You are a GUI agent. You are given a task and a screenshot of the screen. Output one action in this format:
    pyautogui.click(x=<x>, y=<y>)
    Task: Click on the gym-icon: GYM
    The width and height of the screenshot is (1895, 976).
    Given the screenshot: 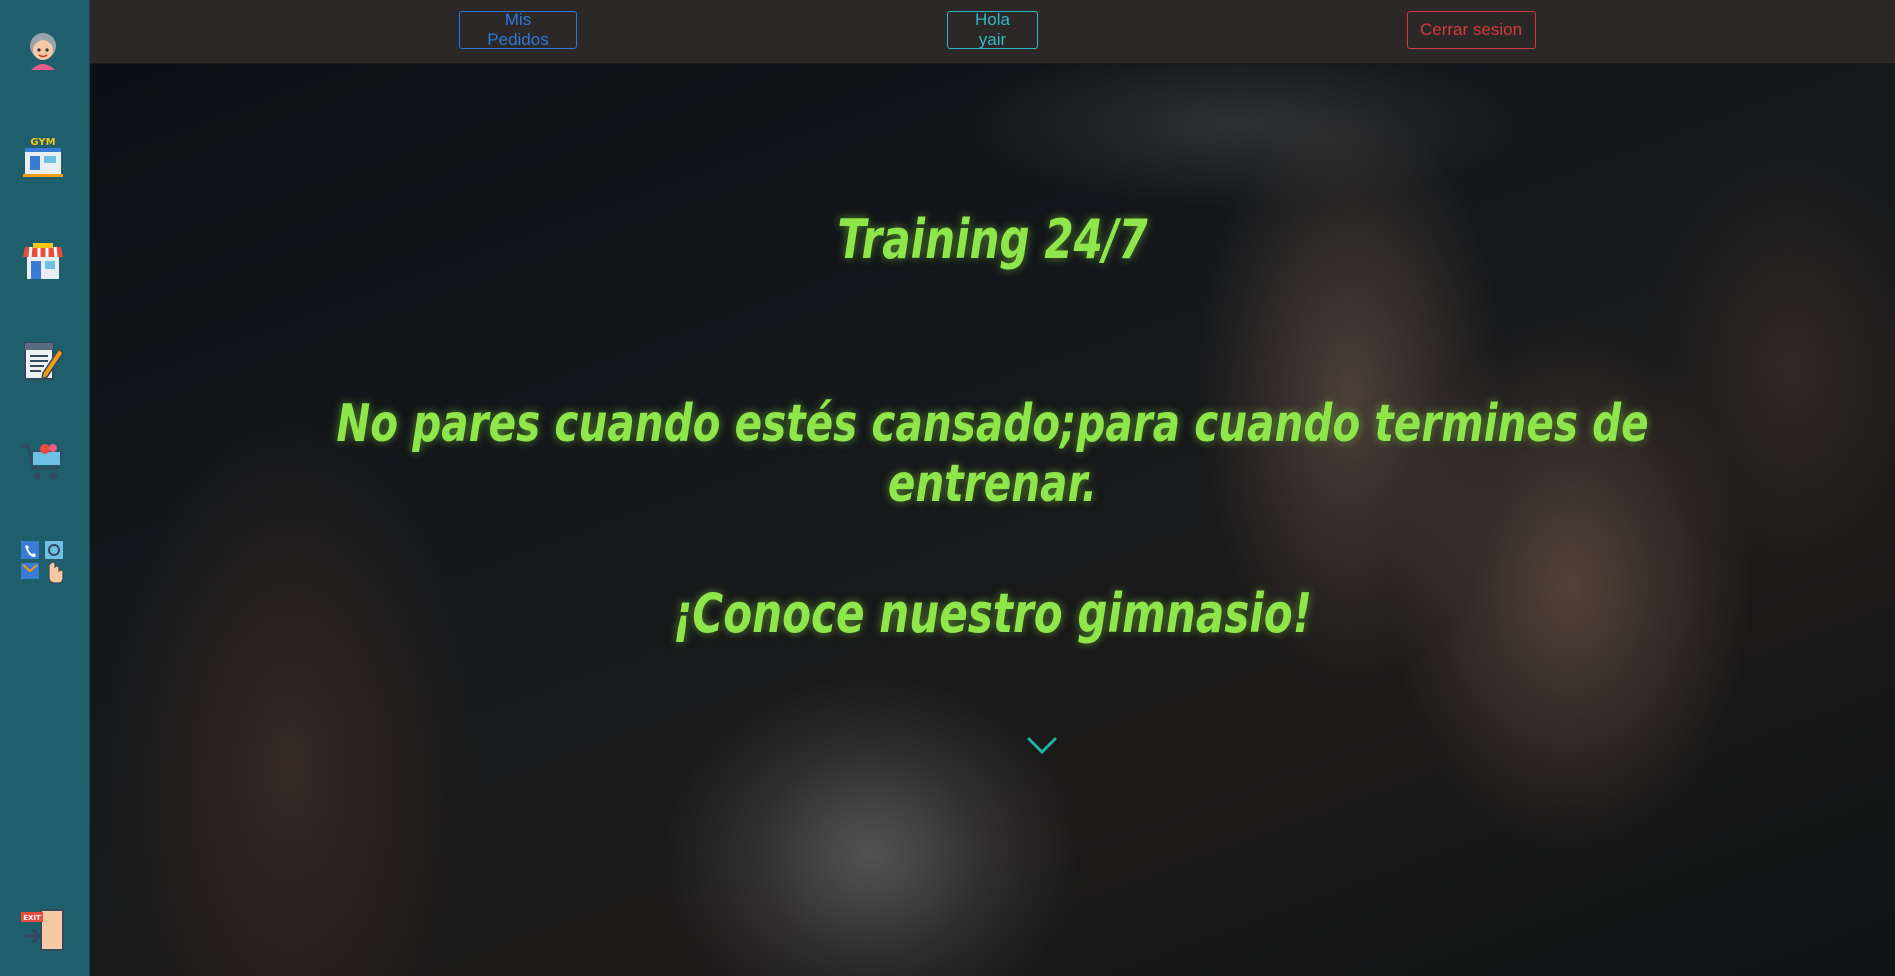 What is the action you would take?
    pyautogui.click(x=43, y=158)
    